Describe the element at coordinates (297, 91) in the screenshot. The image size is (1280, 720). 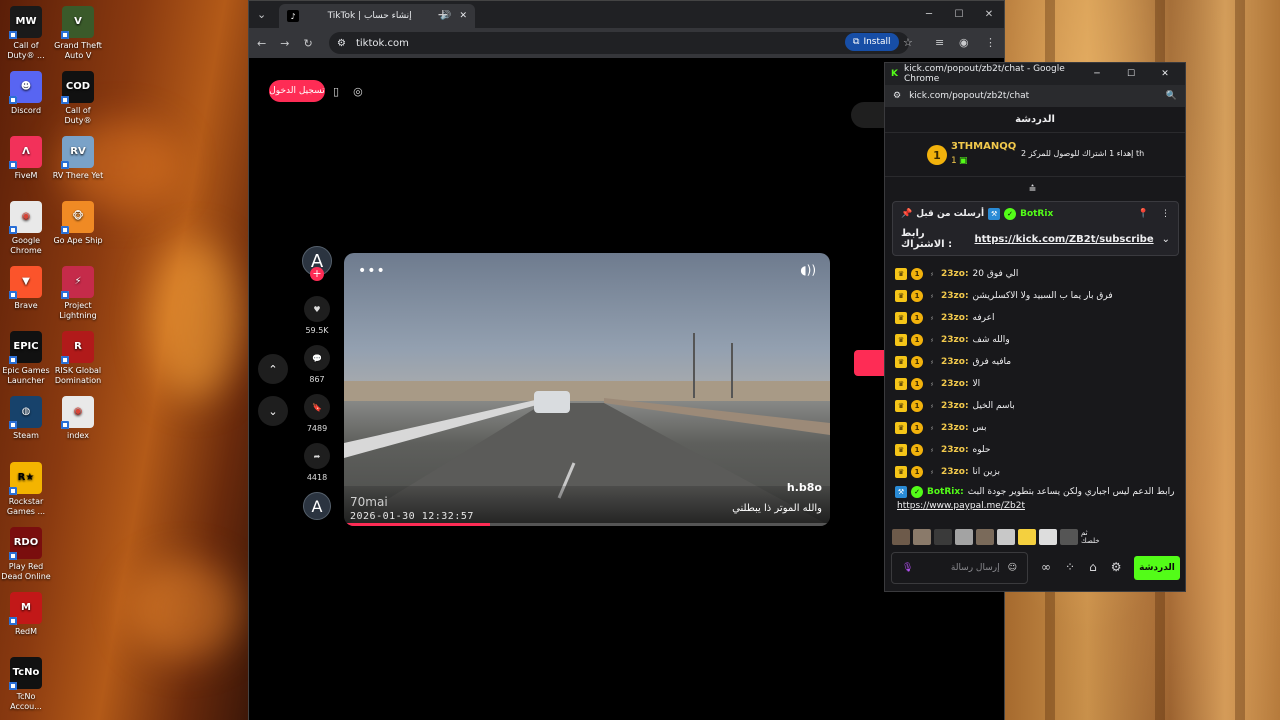
I see `login-button: تسجيل الدخول` at that location.